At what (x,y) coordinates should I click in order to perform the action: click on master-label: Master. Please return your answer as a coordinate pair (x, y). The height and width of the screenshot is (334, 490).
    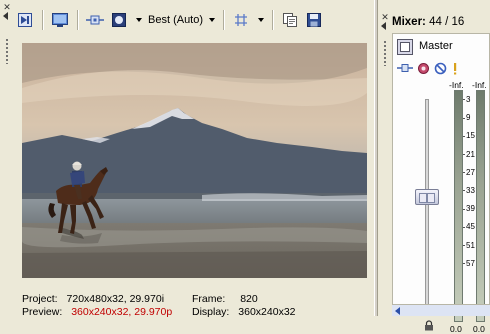
    Looking at the image, I should click on (436, 46).